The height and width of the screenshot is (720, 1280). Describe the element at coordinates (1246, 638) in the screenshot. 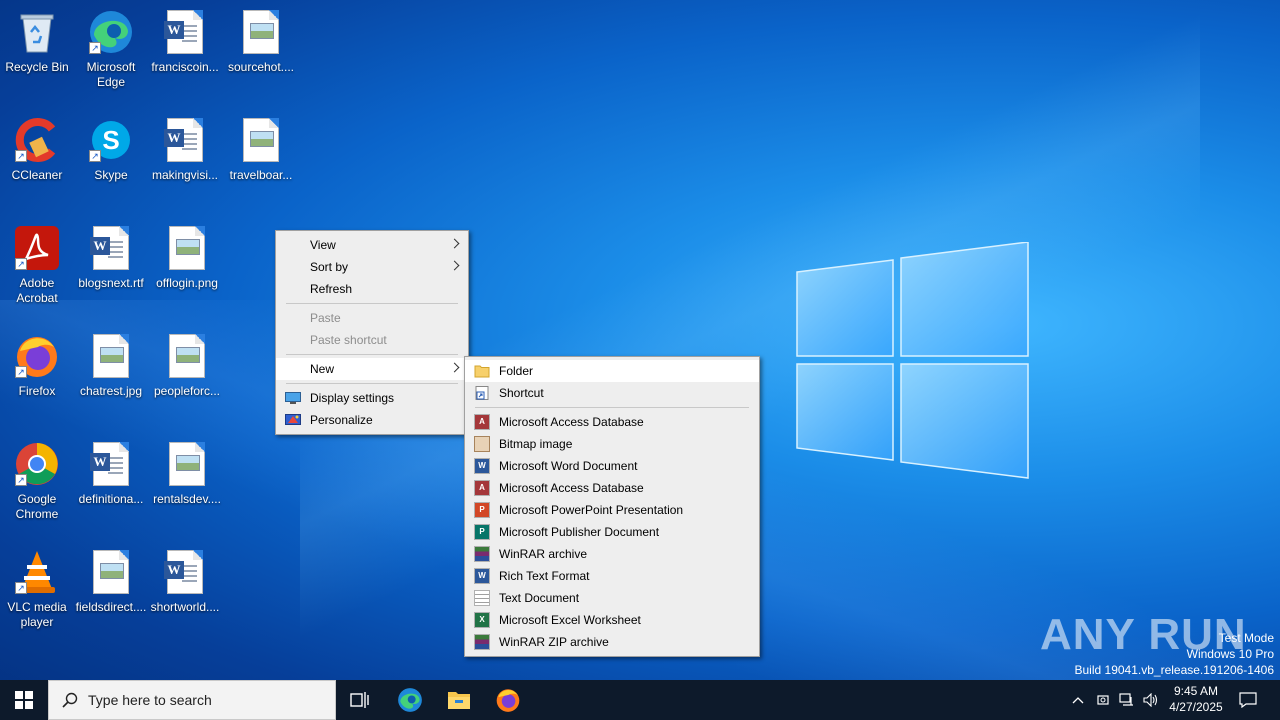

I see `watermark-line: Test Mode` at that location.